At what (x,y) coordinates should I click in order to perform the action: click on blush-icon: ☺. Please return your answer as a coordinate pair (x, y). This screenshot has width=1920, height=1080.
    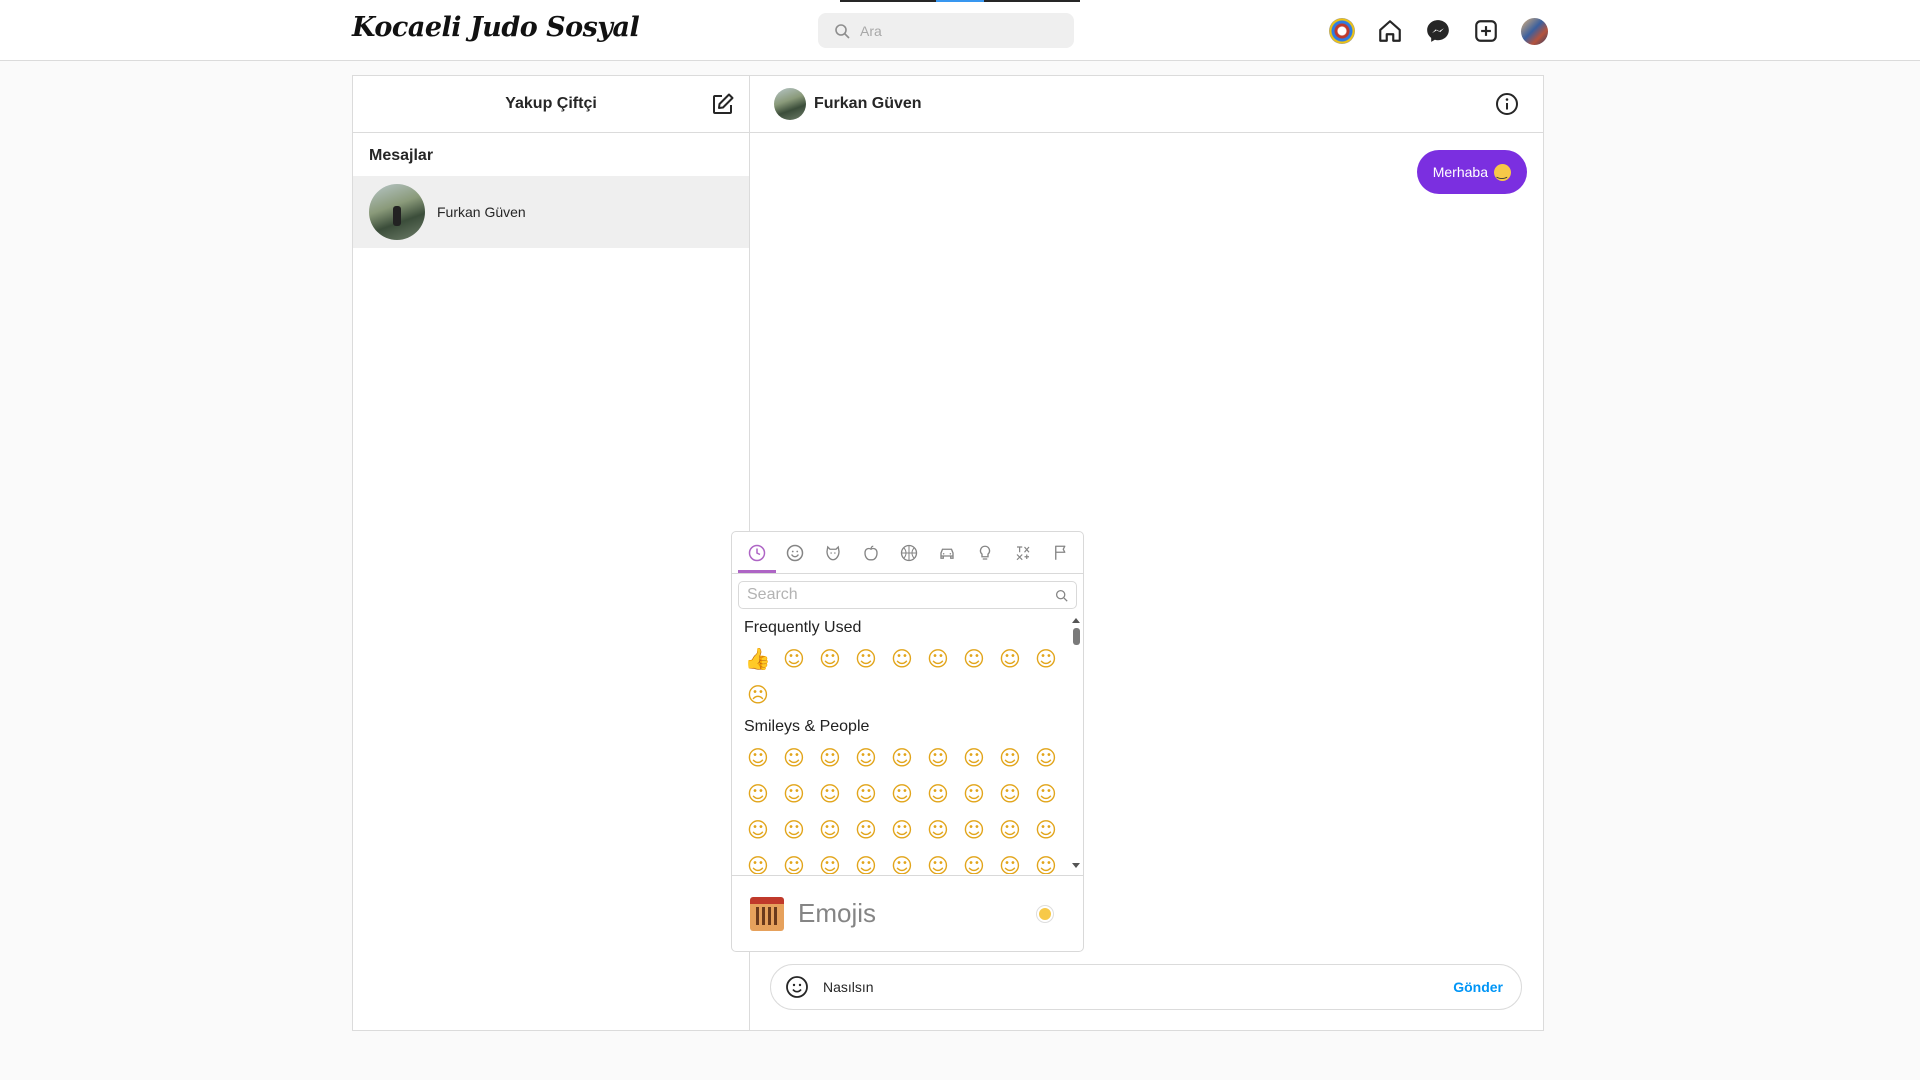
    Looking at the image, I should click on (830, 794).